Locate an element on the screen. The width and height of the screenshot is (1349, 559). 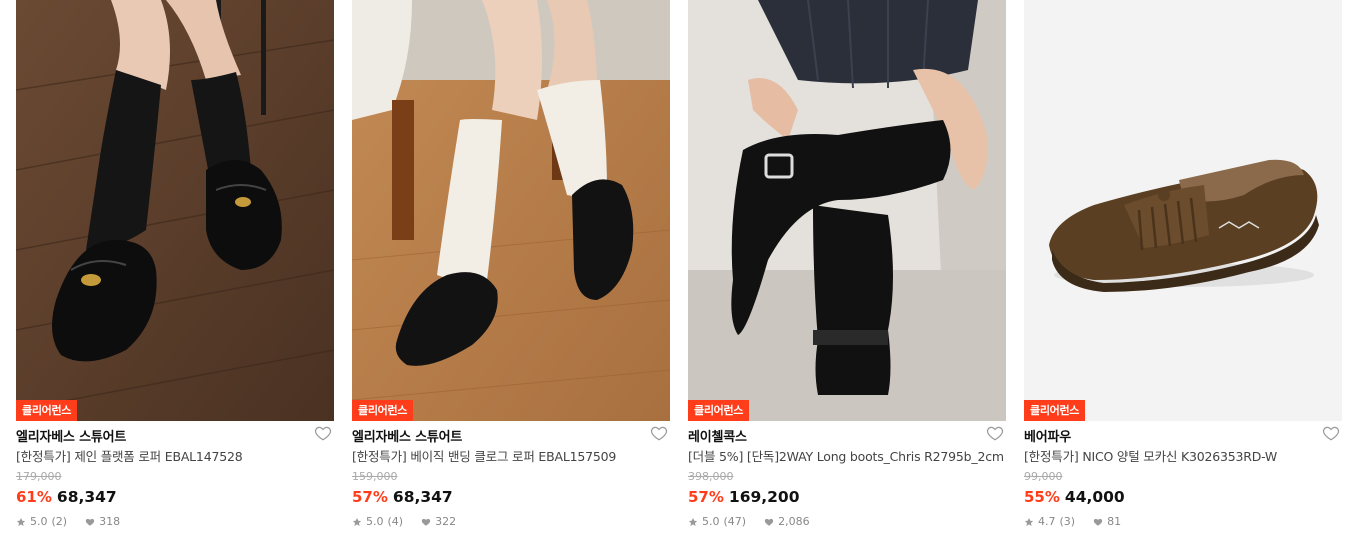
price-row: 61% 68,347 is located at coordinates (175, 497).